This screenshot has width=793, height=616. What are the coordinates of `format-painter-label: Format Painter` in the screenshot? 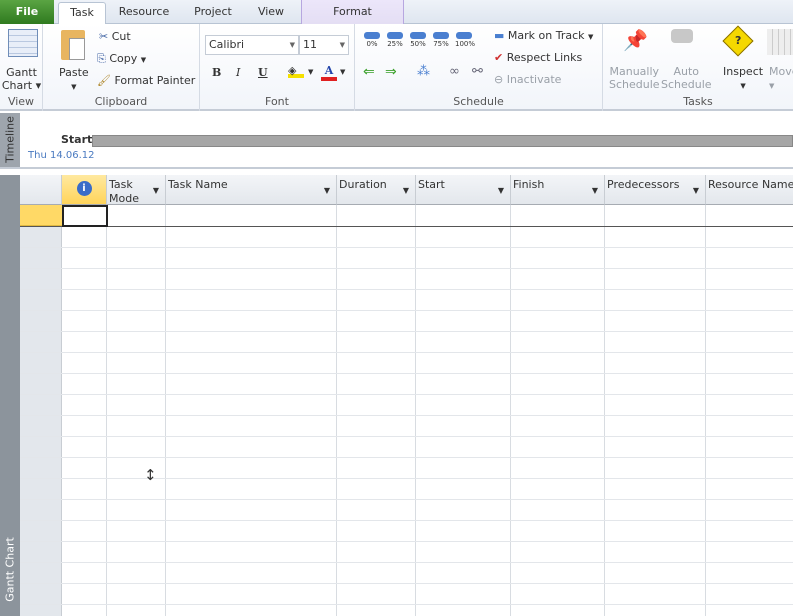 It's located at (155, 80).